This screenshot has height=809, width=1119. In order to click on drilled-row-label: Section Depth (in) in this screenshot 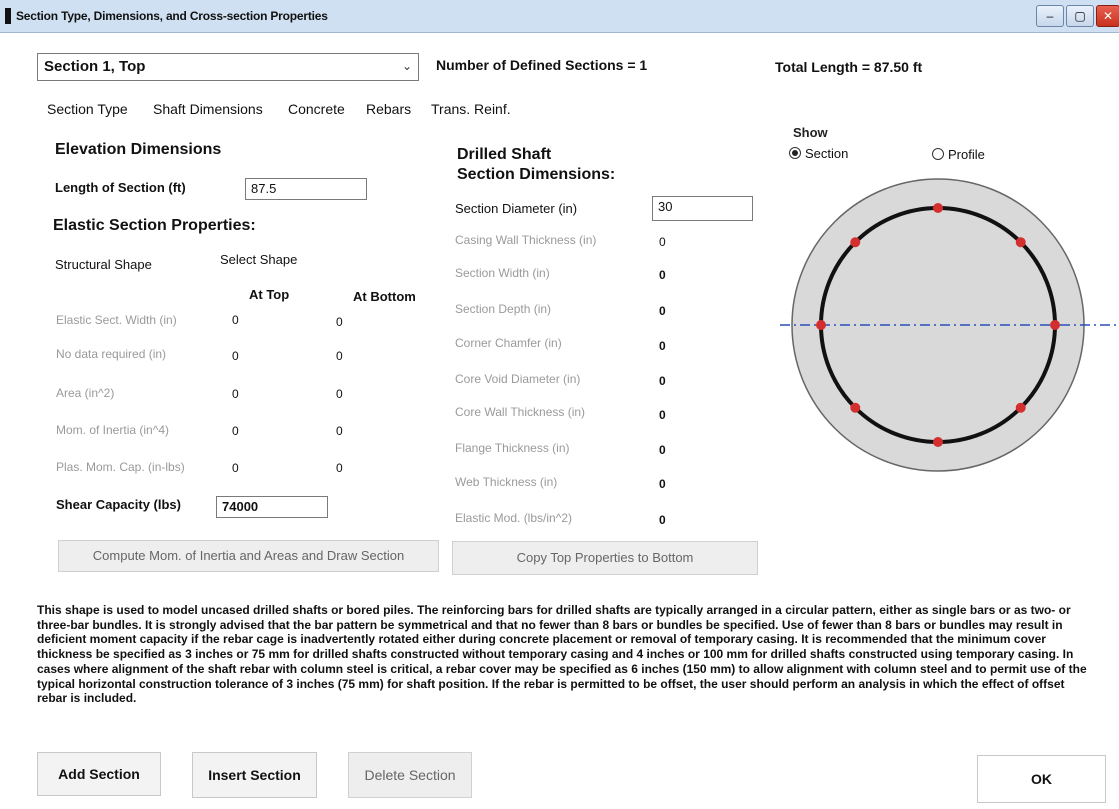, I will do `click(503, 309)`.